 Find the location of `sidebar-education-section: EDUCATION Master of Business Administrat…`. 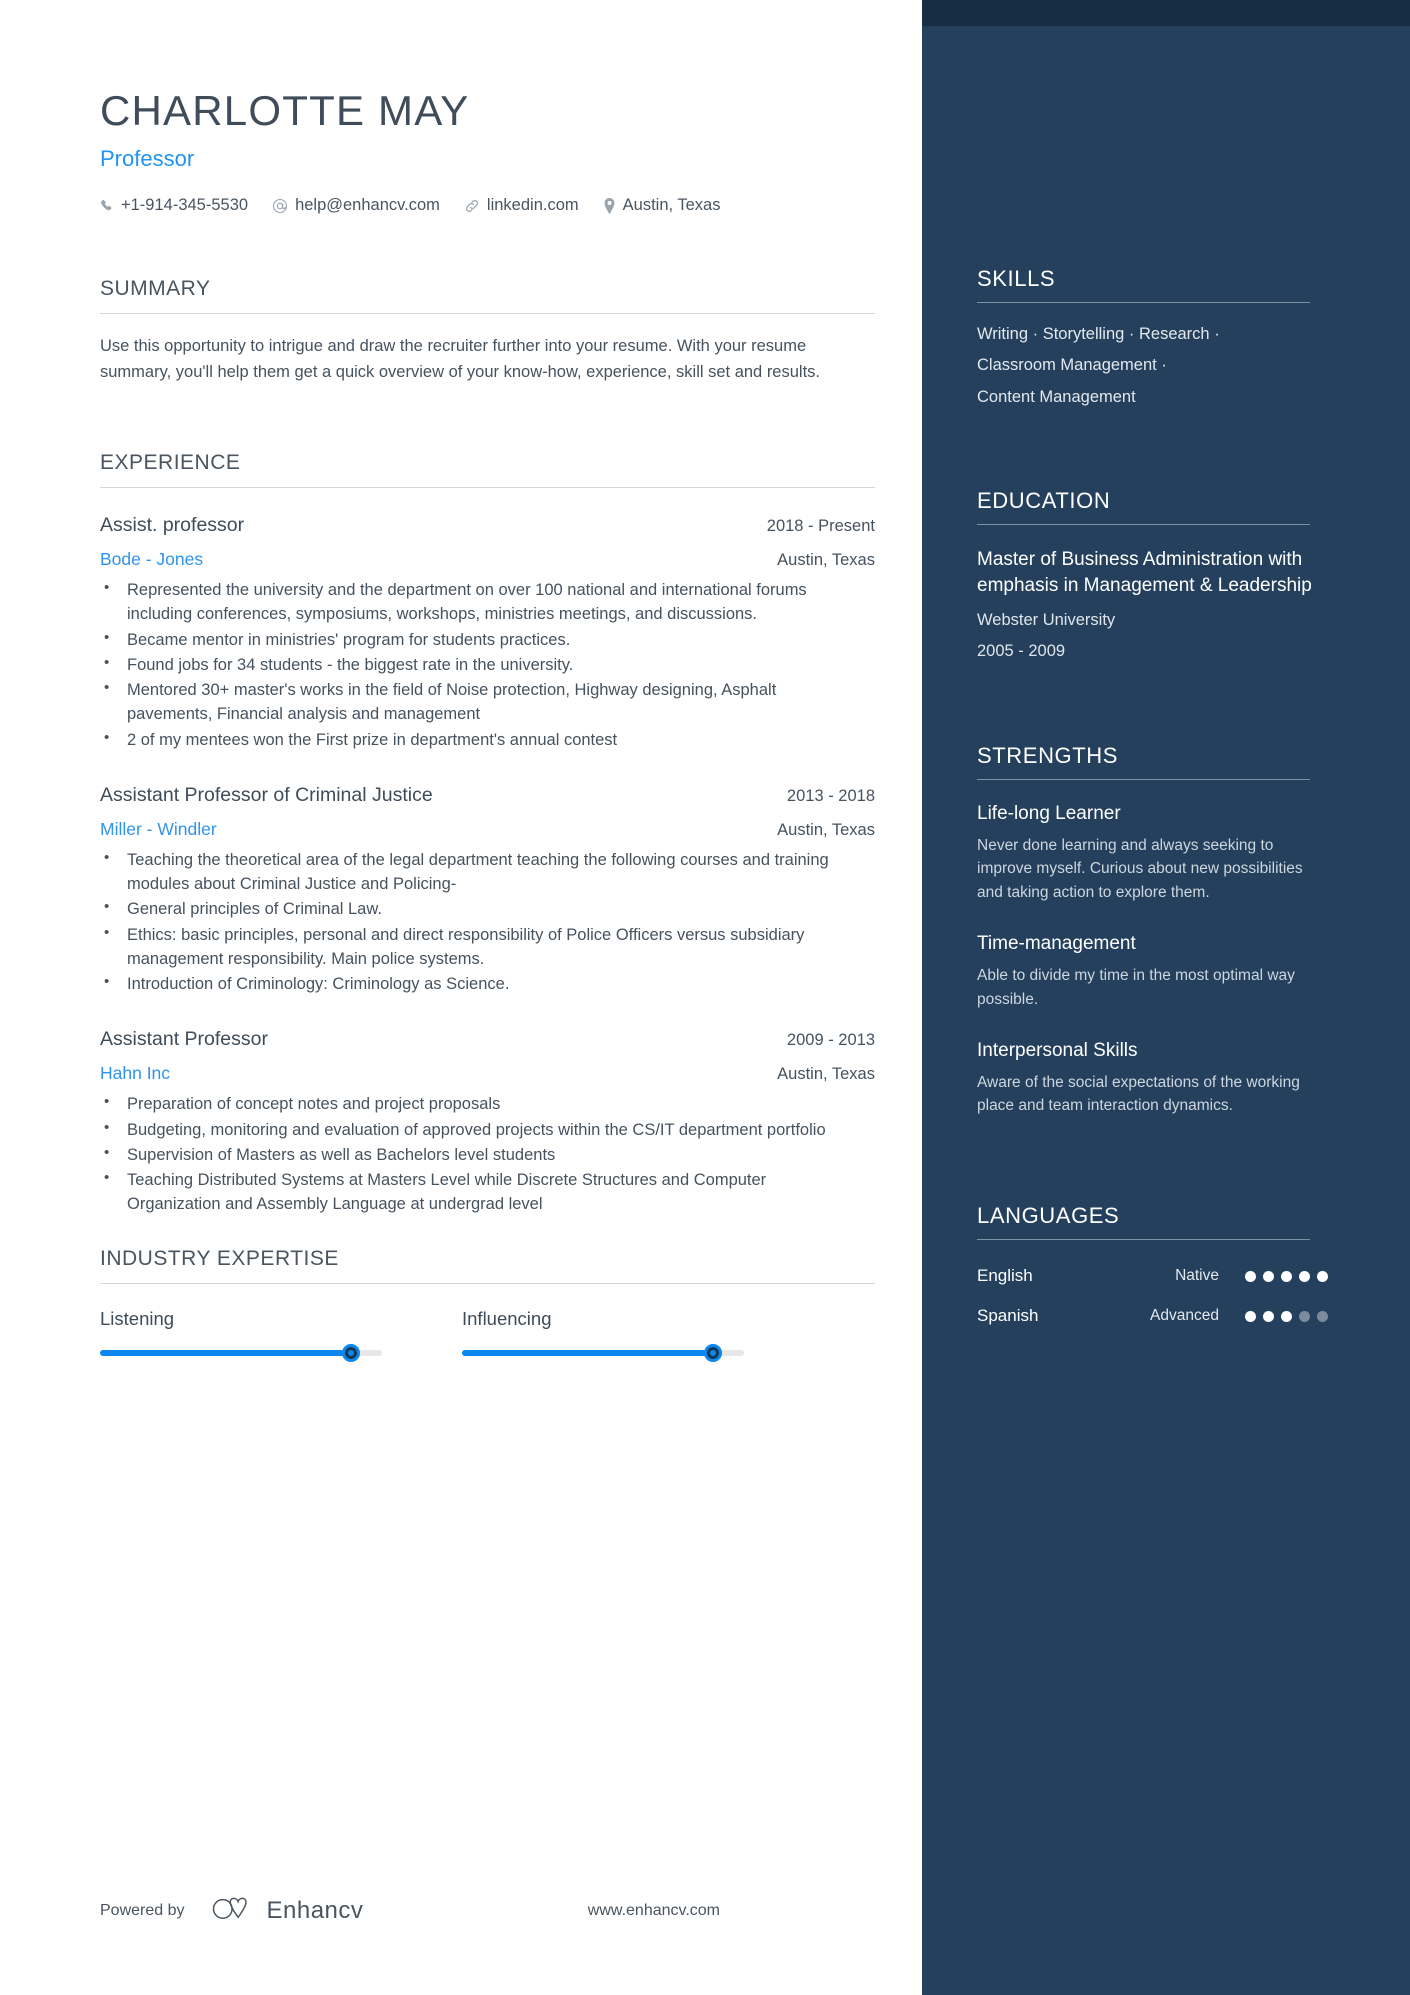

sidebar-education-section: EDUCATION Master of Business Administrat… is located at coordinates (1154, 575).